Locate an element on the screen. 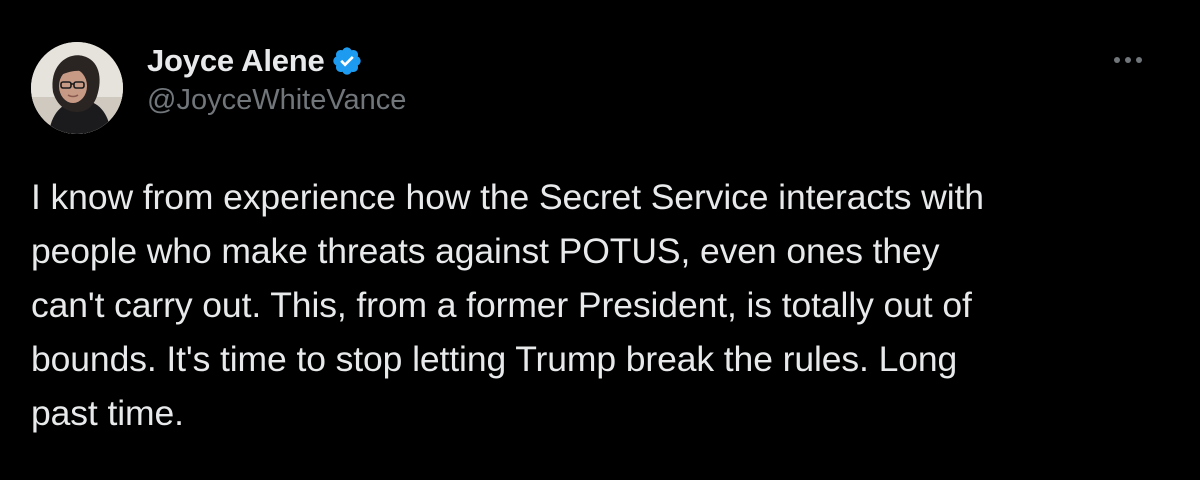 Image resolution: width=1200 pixels, height=480 pixels. profile-photo-icon is located at coordinates (77, 88).